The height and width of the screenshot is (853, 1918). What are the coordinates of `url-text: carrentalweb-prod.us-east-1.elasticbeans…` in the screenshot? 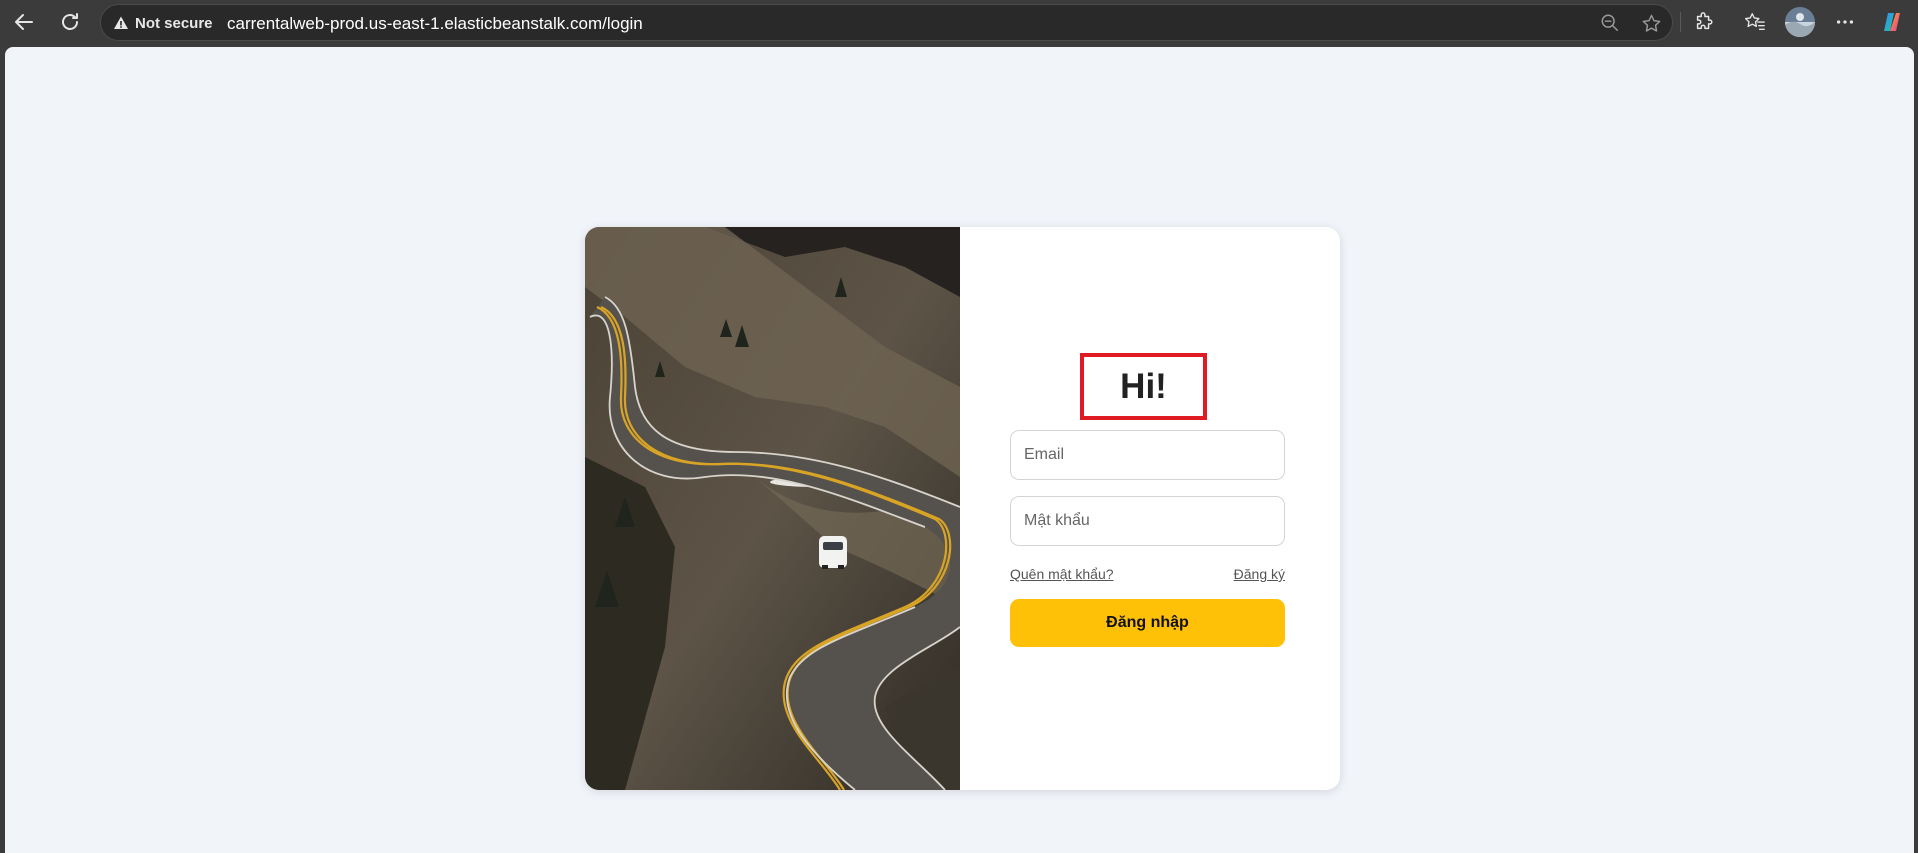 It's located at (435, 23).